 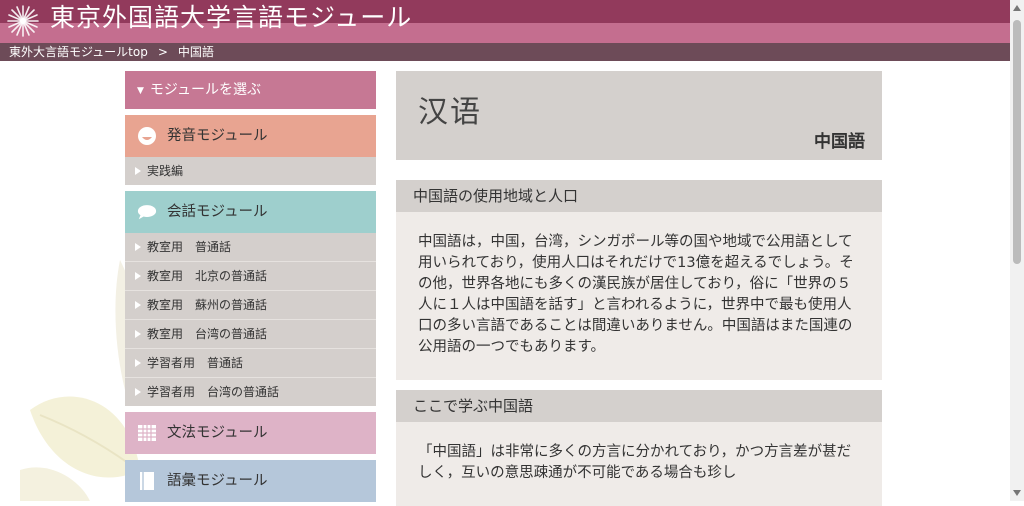 I want to click on module-conversation-label: 会話モジュール, so click(x=217, y=212).